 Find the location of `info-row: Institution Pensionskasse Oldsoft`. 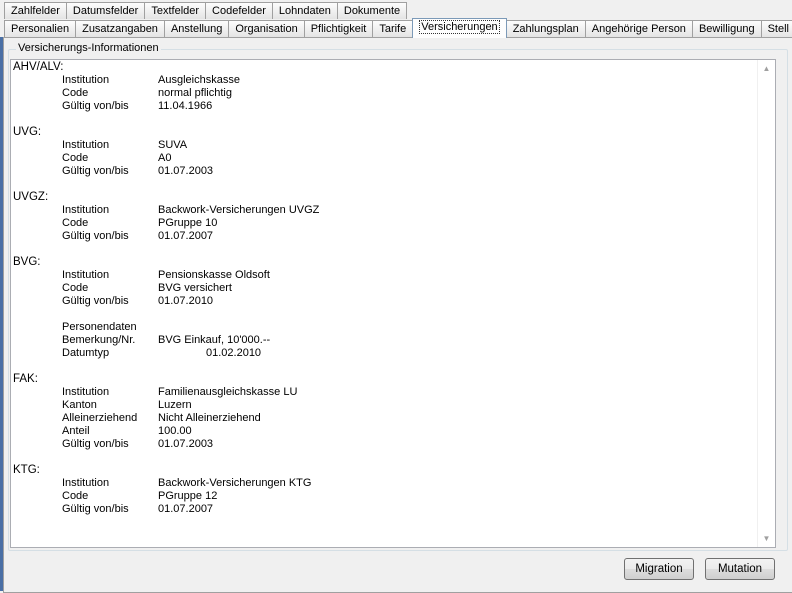

info-row: Institution Pensionskasse Oldsoft is located at coordinates (385, 275).